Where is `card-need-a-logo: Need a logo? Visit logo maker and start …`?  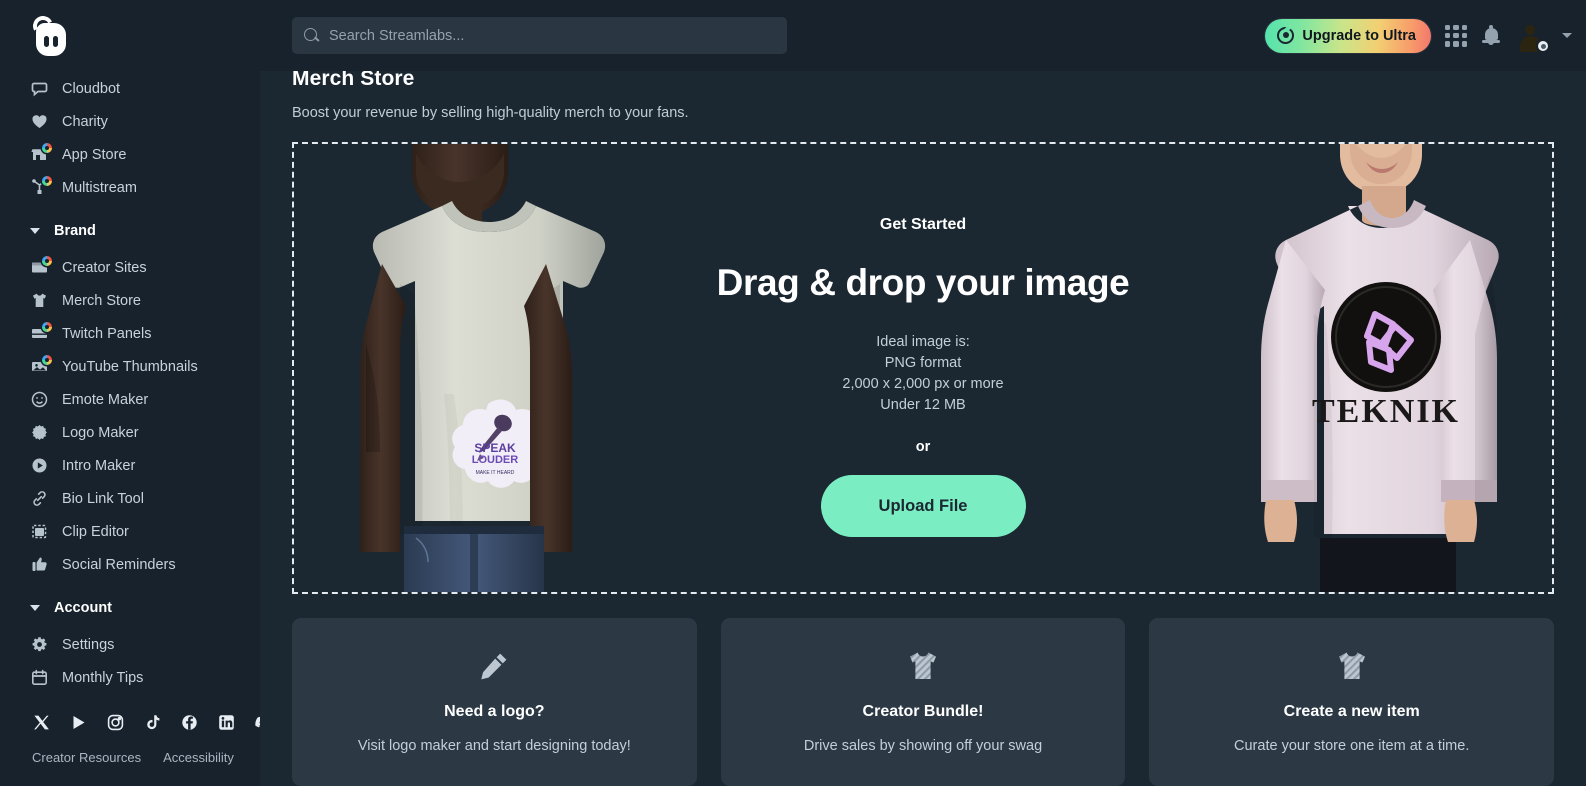
card-need-a-logo: Need a logo? Visit logo maker and start … is located at coordinates (494, 702).